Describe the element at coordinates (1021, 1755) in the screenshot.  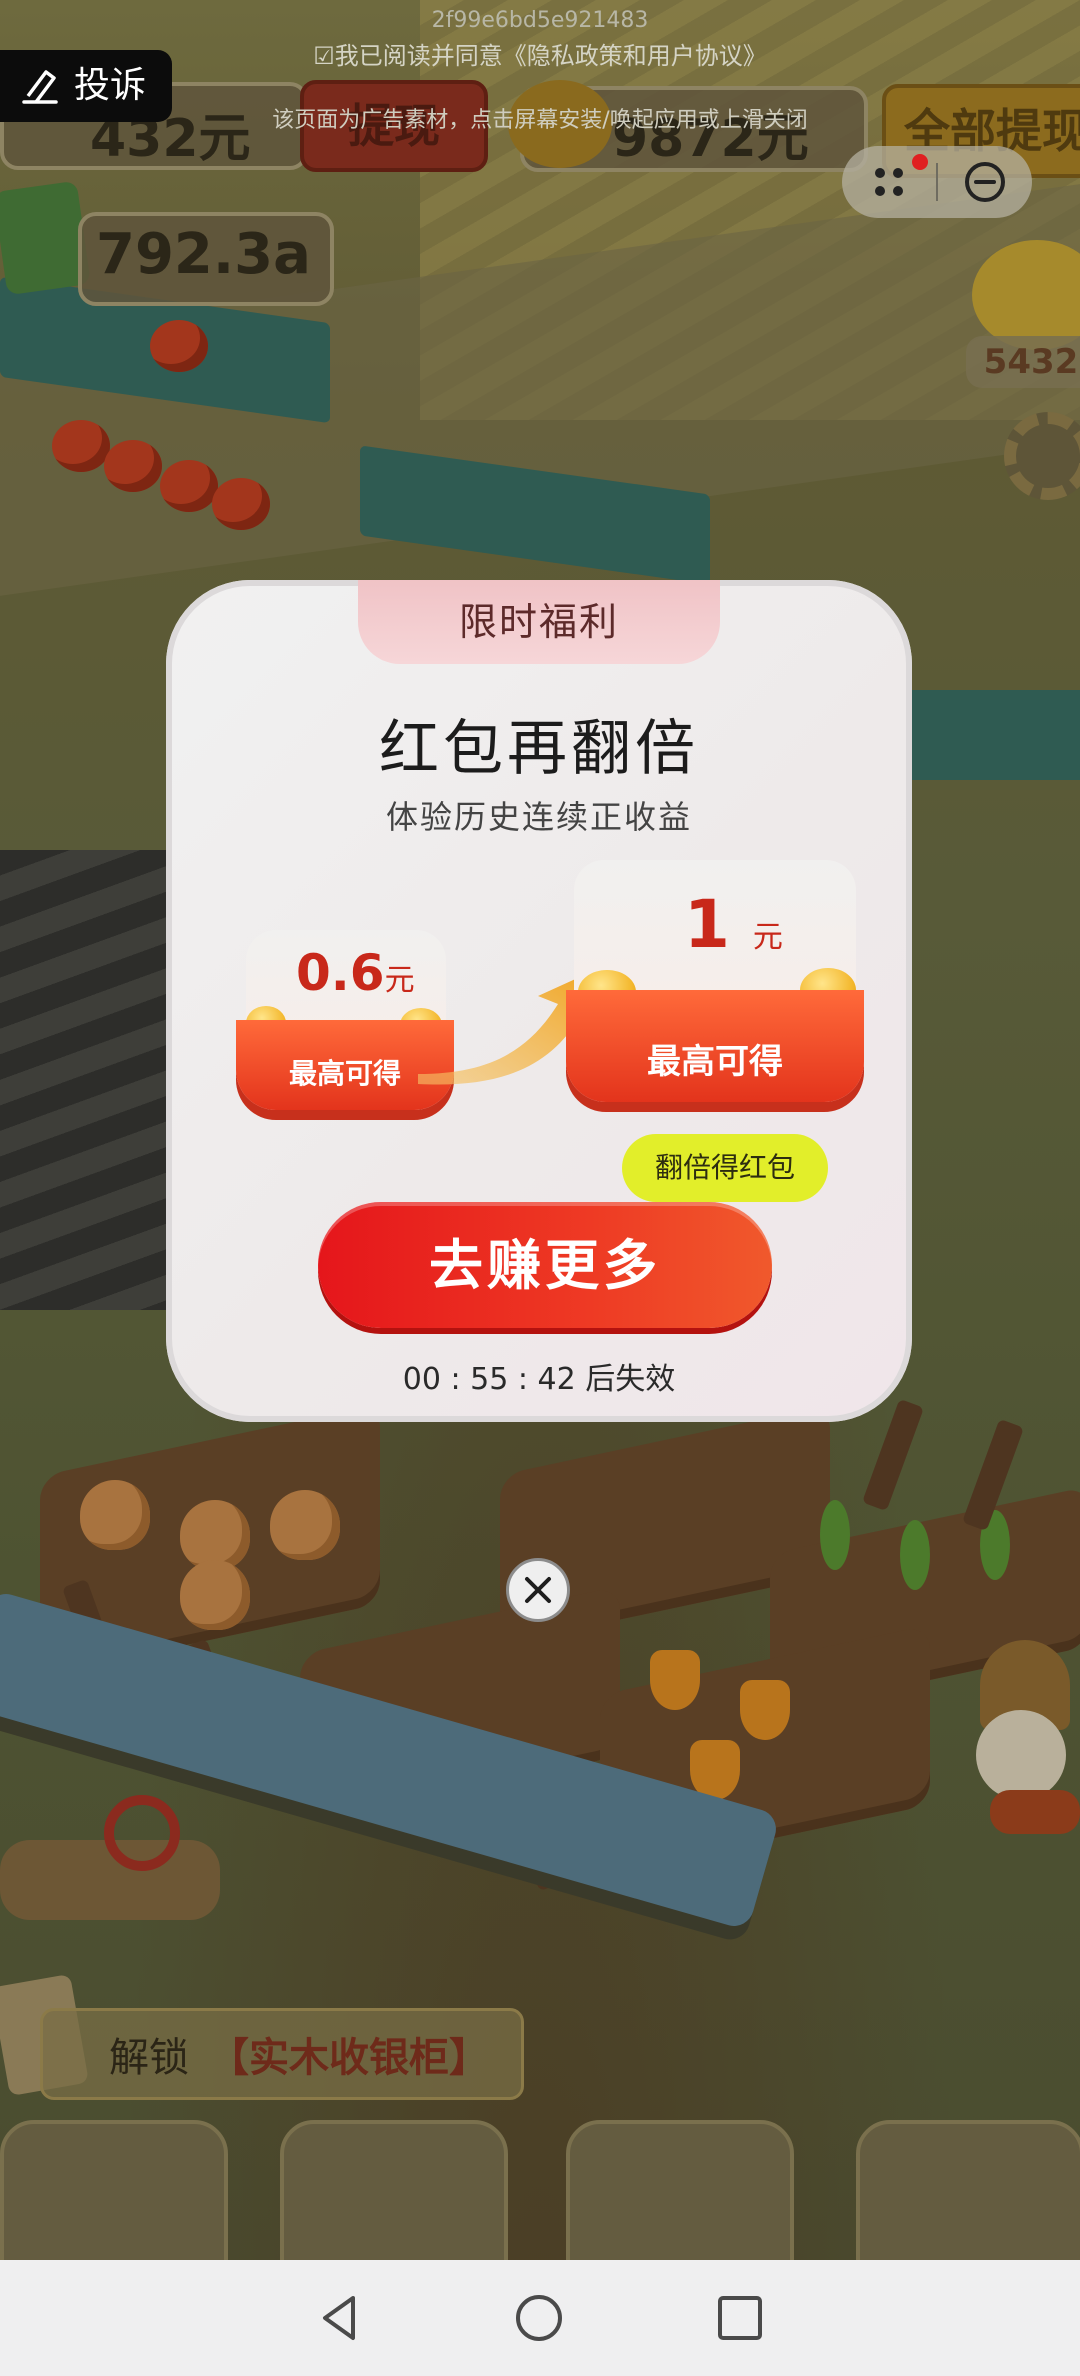
I see `scarecrow-face` at that location.